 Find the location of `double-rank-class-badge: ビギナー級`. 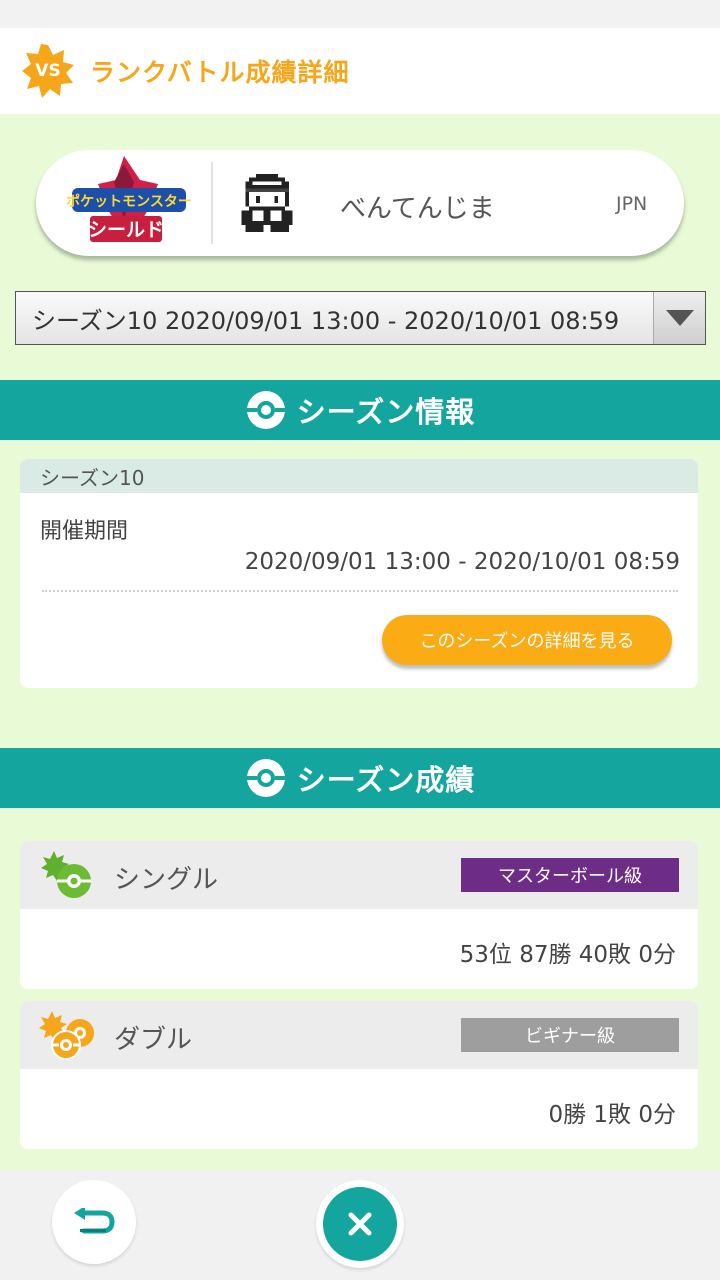

double-rank-class-badge: ビギナー級 is located at coordinates (570, 1035).